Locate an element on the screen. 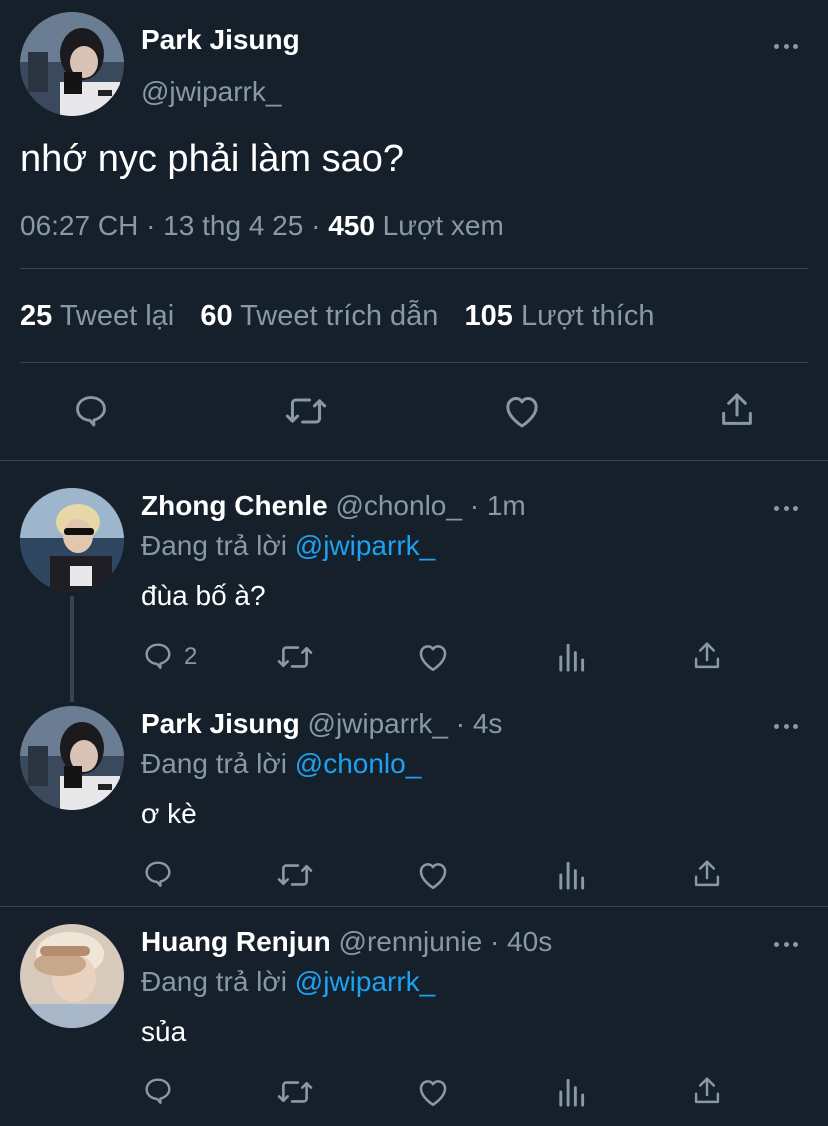  retweets-count: 25 is located at coordinates (36, 316).